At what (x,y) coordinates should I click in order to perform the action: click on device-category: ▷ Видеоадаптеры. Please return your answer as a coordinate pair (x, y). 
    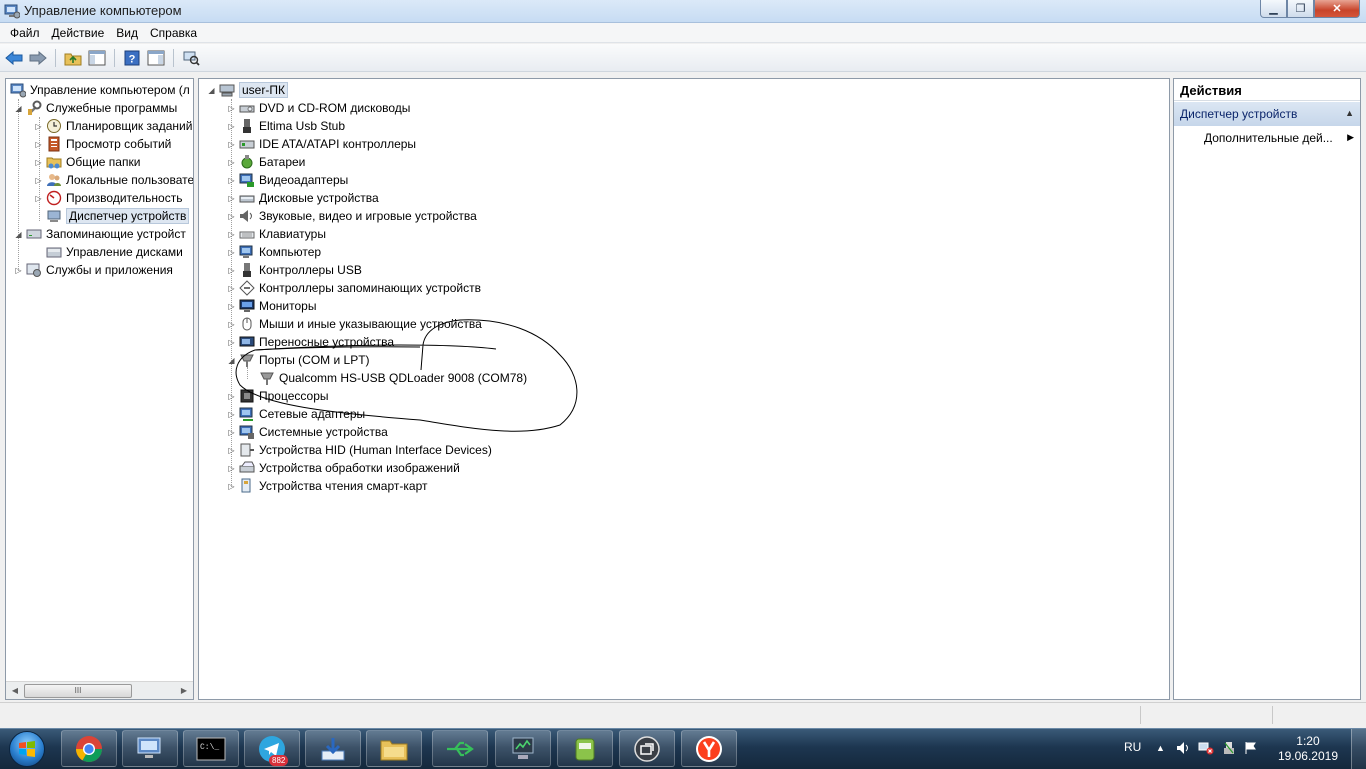
    Looking at the image, I should click on (287, 180).